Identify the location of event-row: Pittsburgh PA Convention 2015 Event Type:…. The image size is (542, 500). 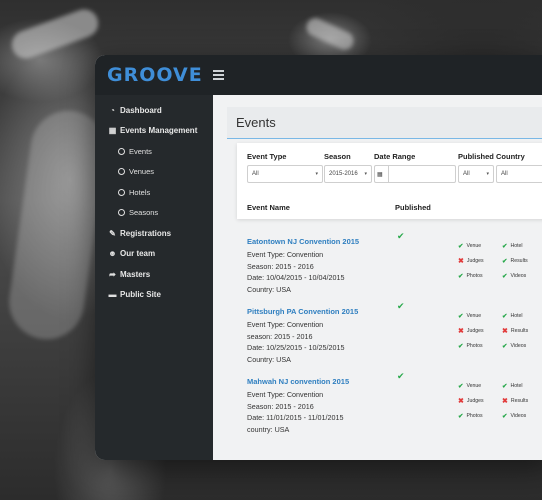
(394, 338).